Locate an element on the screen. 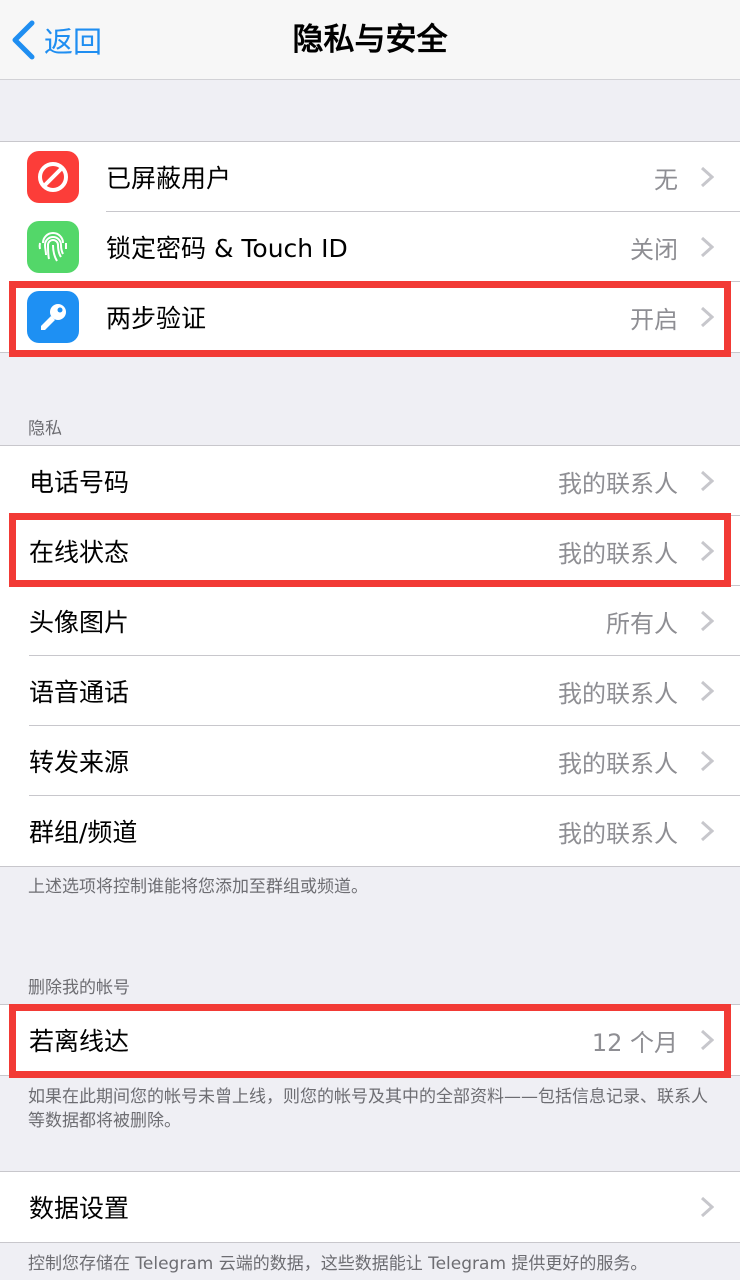 Image resolution: width=740 pixels, height=1280 pixels. blocked-icon is located at coordinates (53, 177).